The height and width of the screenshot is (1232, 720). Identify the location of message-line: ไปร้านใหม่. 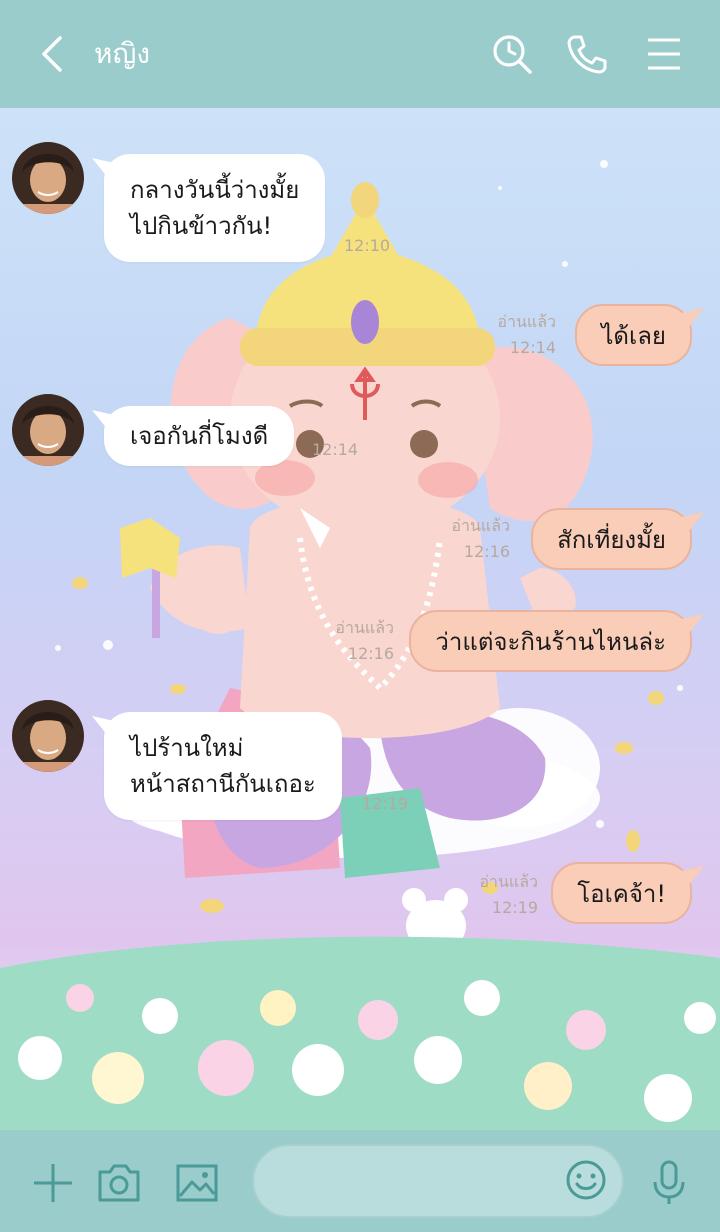
(187, 748).